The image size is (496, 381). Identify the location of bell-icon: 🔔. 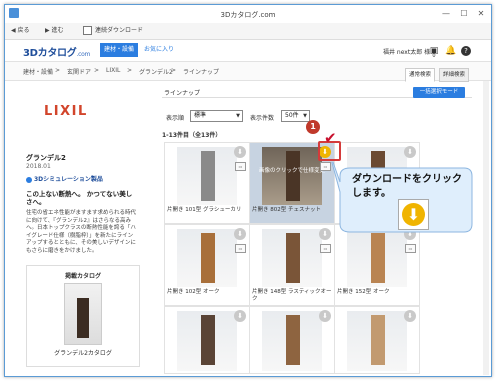
(450, 51).